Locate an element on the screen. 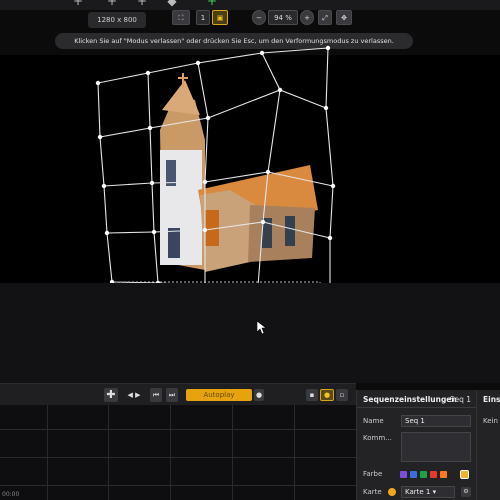  map-select: Karte 1 ▾ is located at coordinates (428, 492).